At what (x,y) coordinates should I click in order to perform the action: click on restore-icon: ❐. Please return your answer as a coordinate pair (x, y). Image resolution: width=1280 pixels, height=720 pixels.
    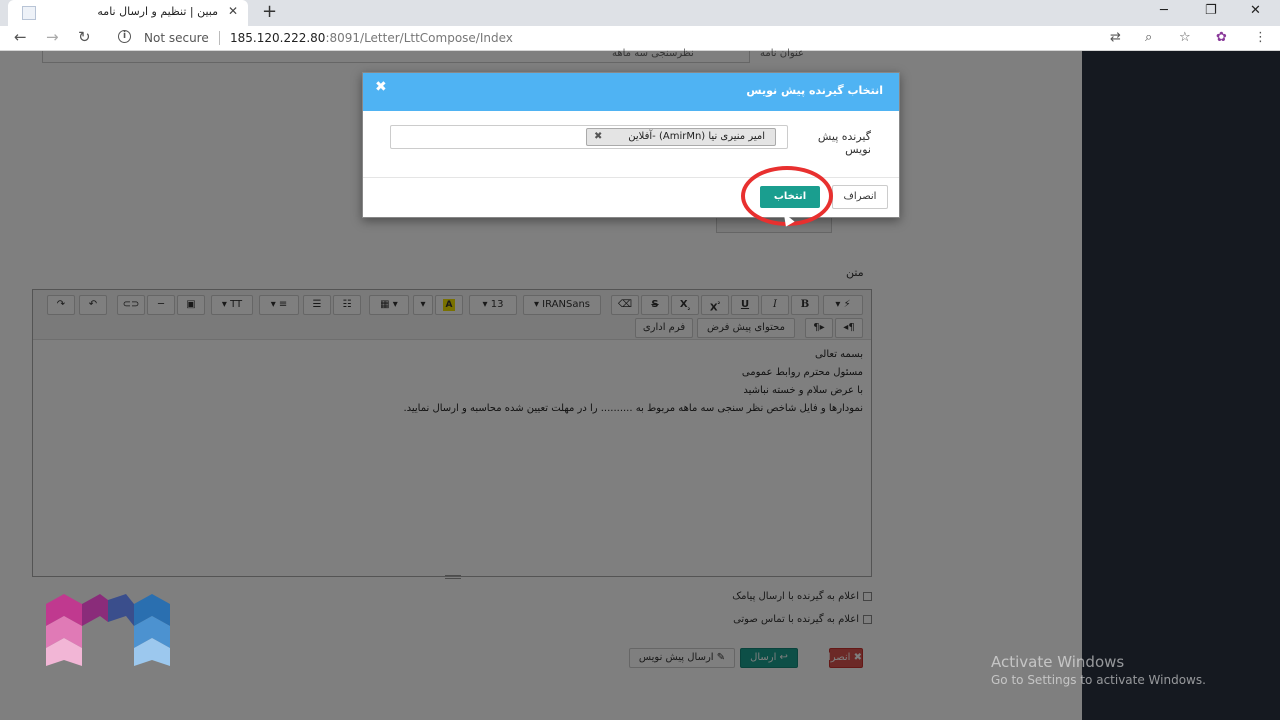
    Looking at the image, I should click on (1211, 10).